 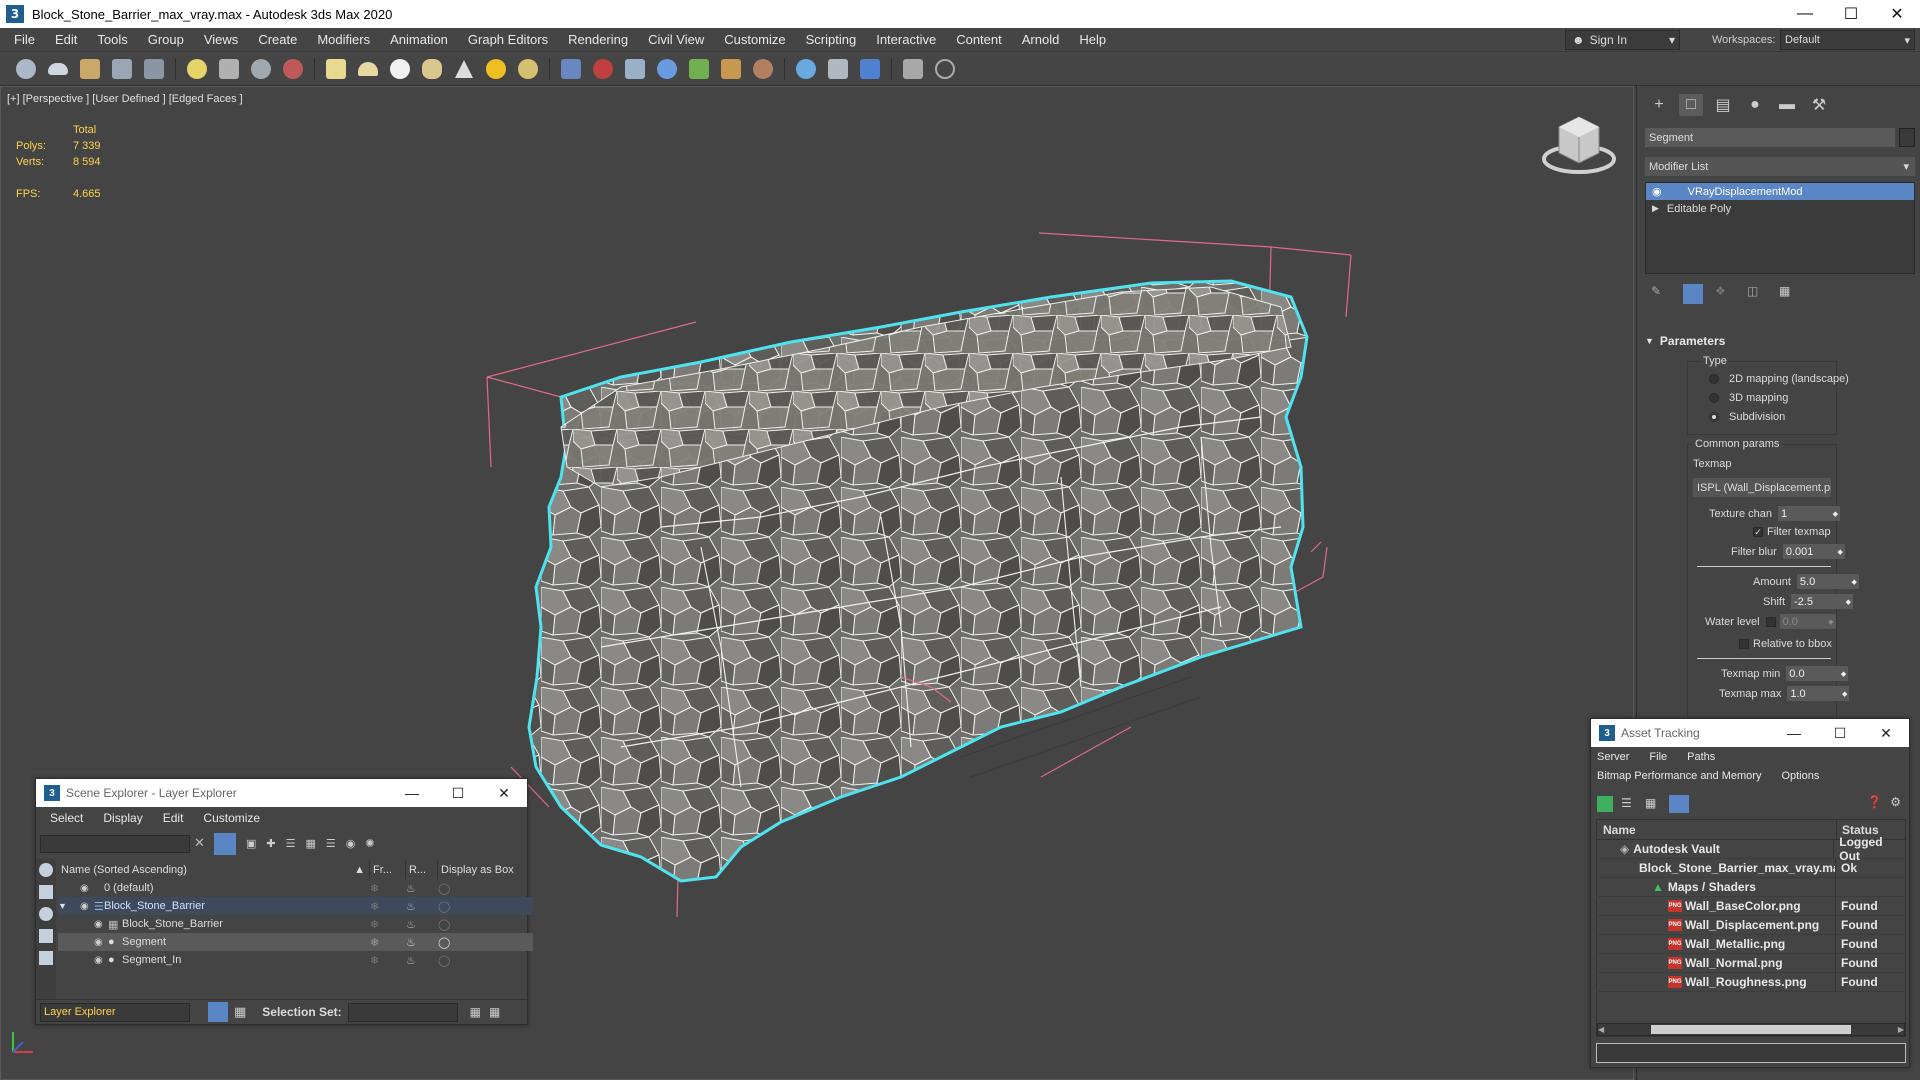 I want to click on stack-icon: ☰, so click(x=331, y=843).